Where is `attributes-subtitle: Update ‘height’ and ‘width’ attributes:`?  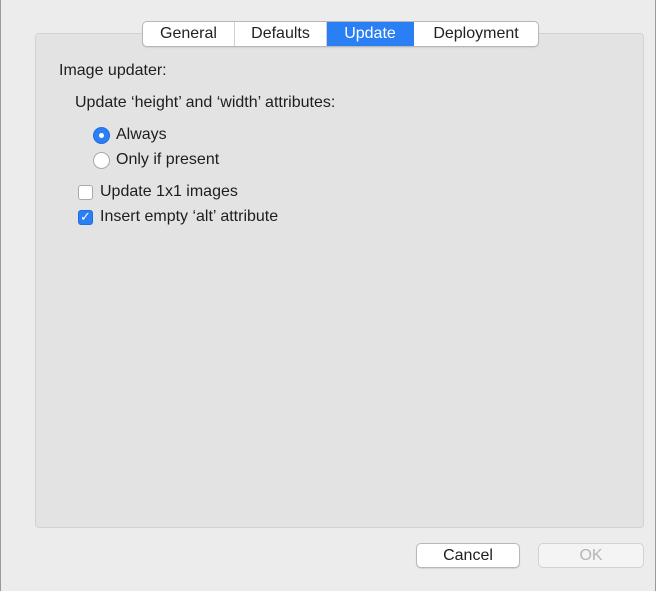
attributes-subtitle: Update ‘height’ and ‘width’ attributes: is located at coordinates (205, 102).